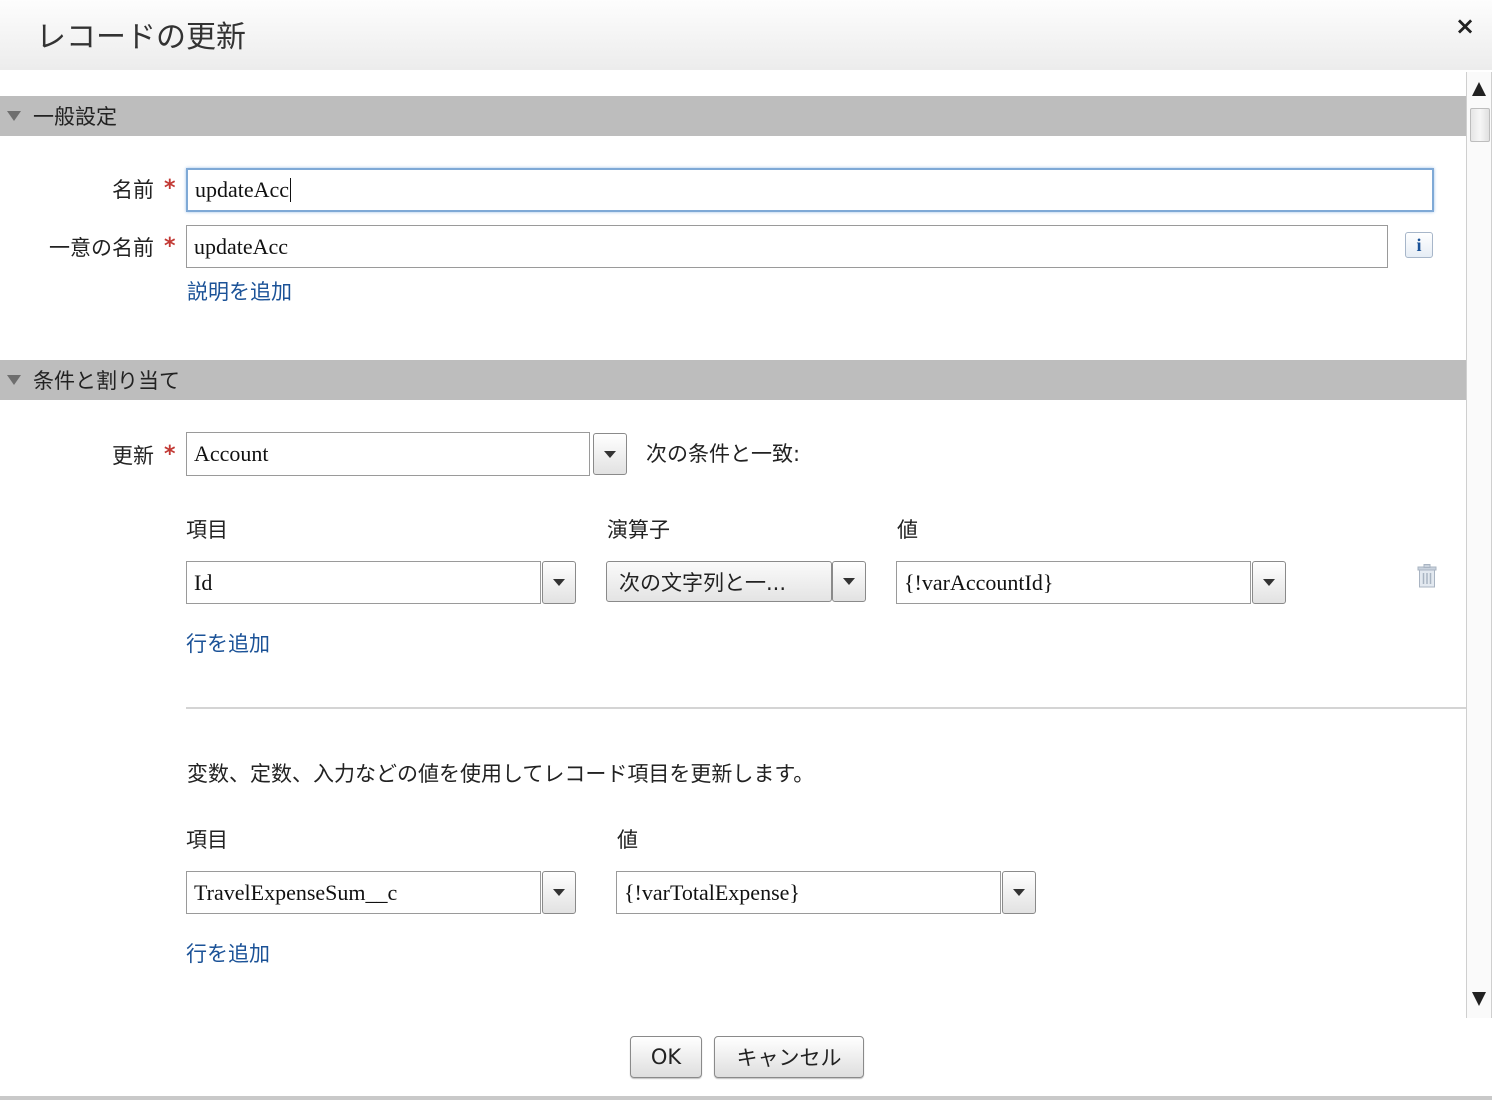 This screenshot has height=1100, width=1492. Describe the element at coordinates (723, 454) in the screenshot. I see `match-conditions-text: 次の条件と一致:` at that location.